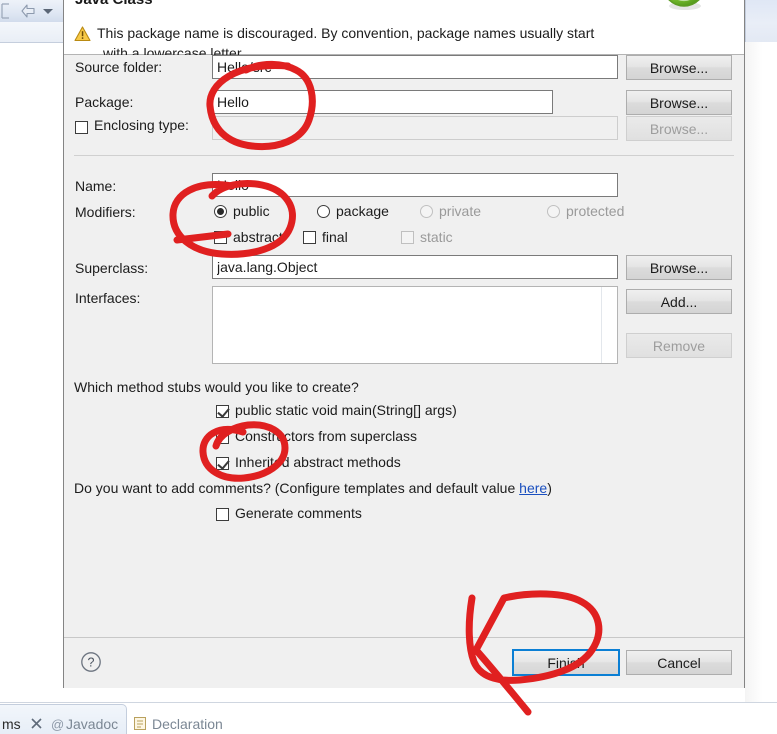 The height and width of the screenshot is (734, 777). I want to click on stub-checkbox-inherited-abstract-label: Inherited abstract methods, so click(318, 462).